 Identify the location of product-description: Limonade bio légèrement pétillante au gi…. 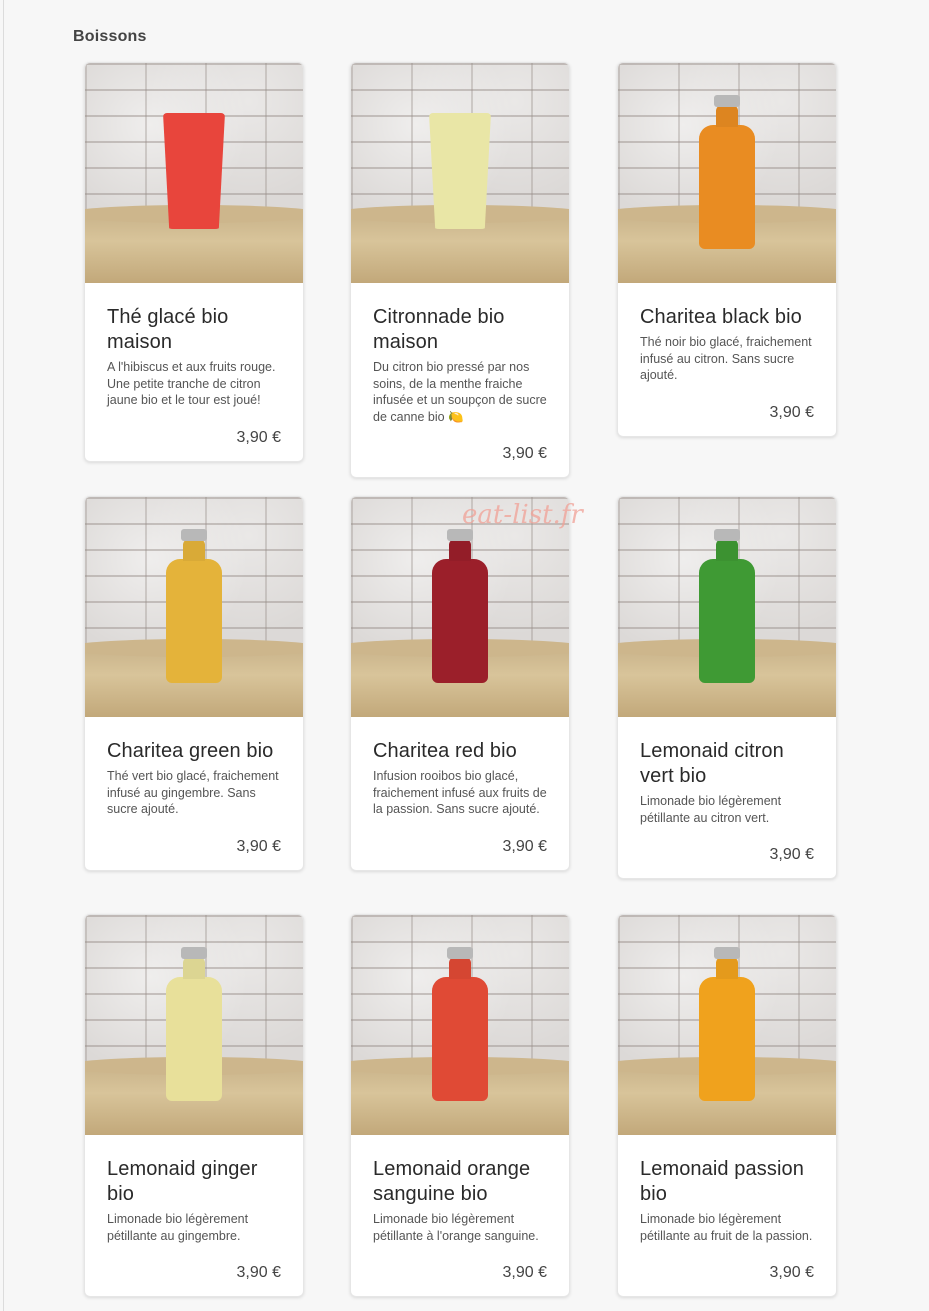
(178, 1227).